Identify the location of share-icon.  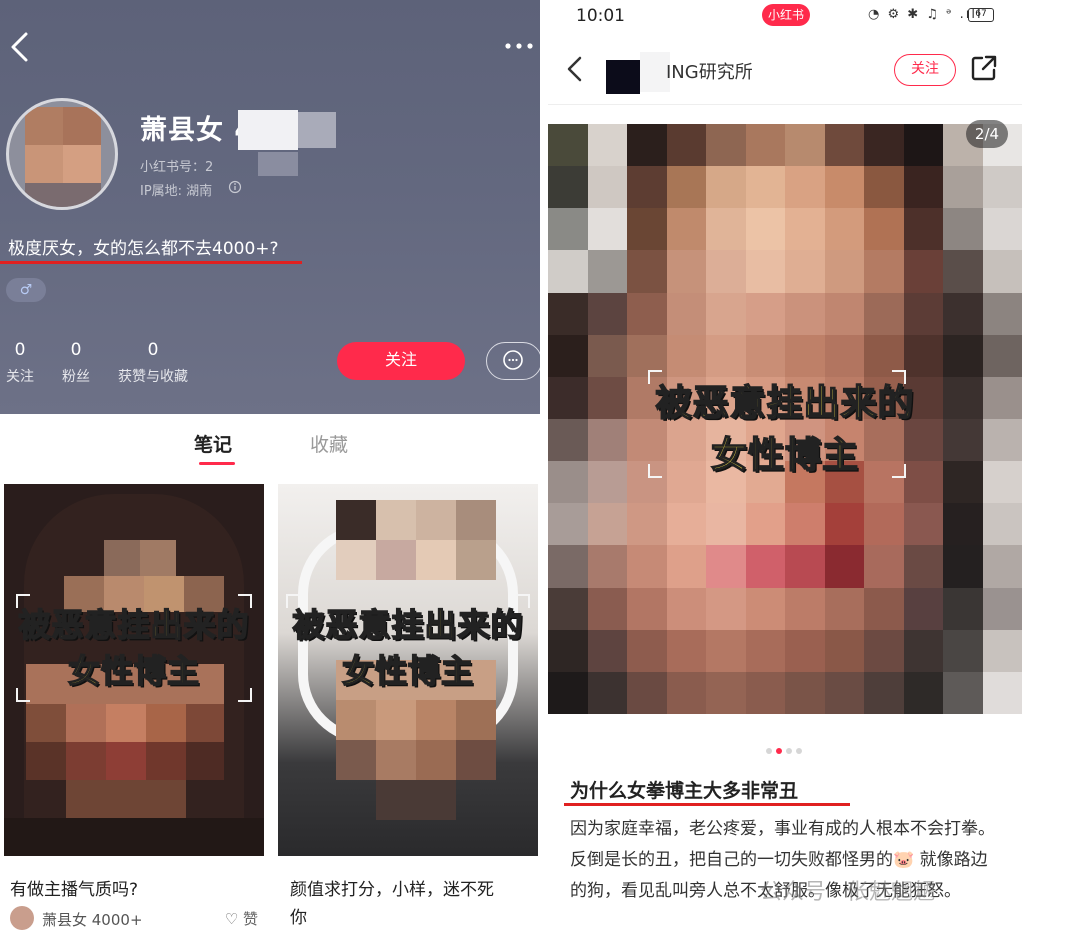
(984, 68).